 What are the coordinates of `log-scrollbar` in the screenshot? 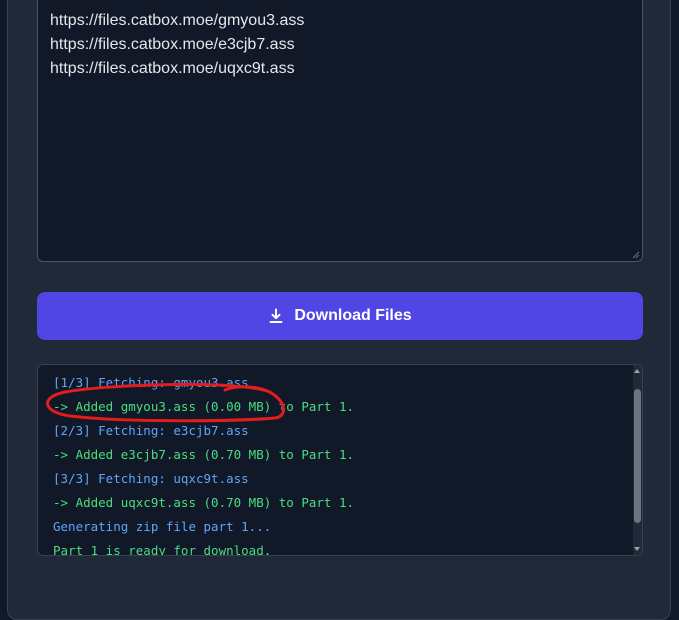 It's located at (637, 460).